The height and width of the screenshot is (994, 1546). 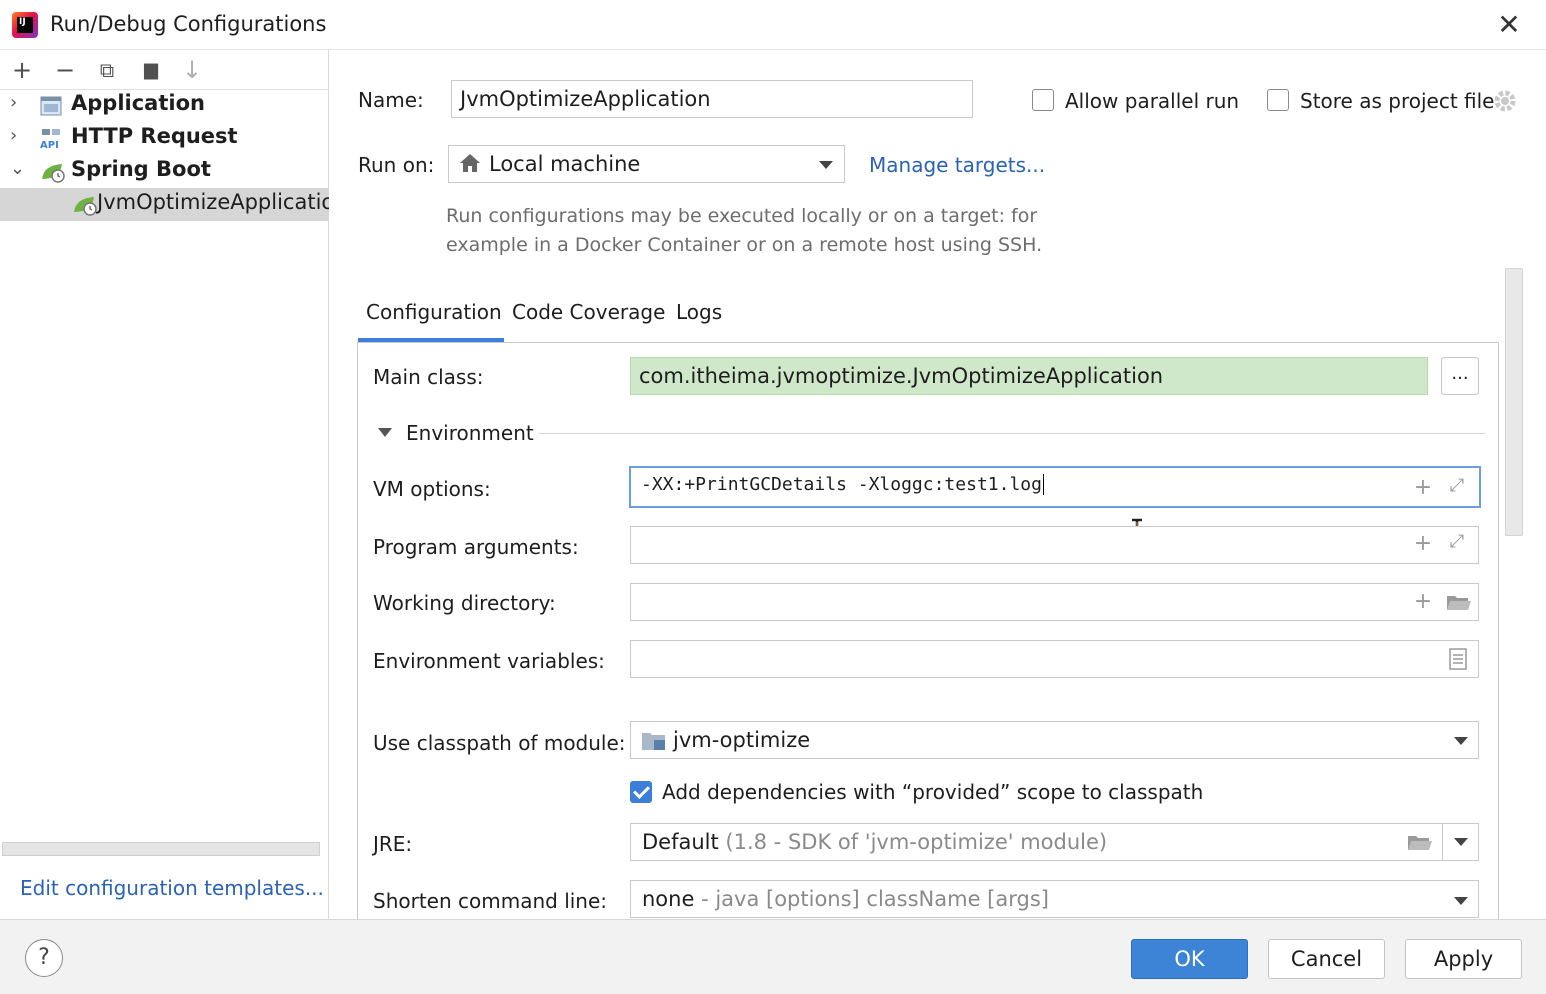 What do you see at coordinates (391, 100) in the screenshot?
I see `name-label: Name:` at bounding box center [391, 100].